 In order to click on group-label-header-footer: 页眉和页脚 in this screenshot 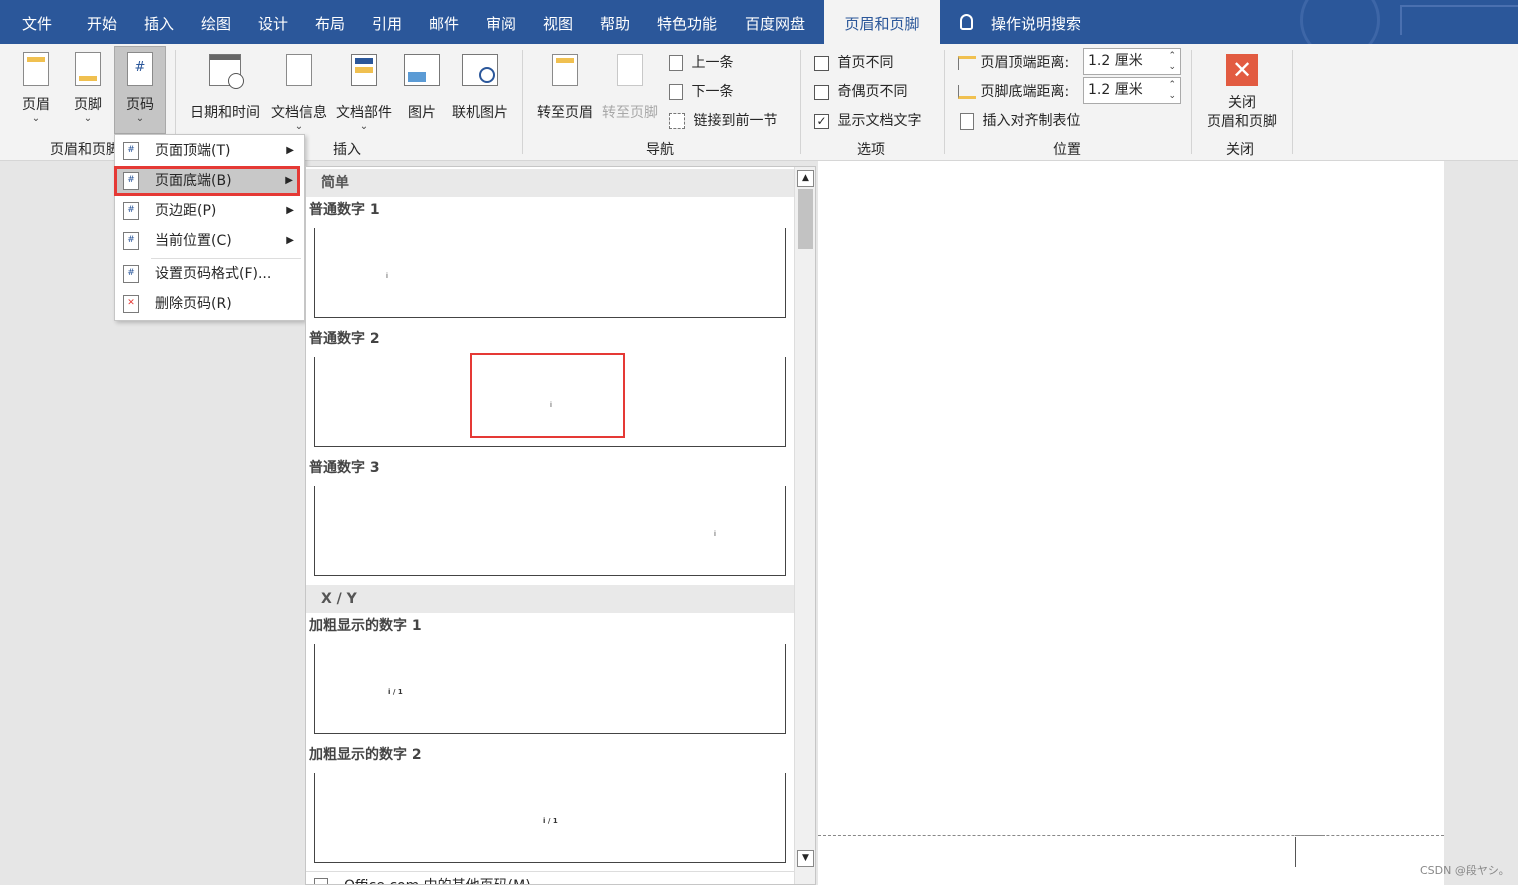, I will do `click(85, 150)`.